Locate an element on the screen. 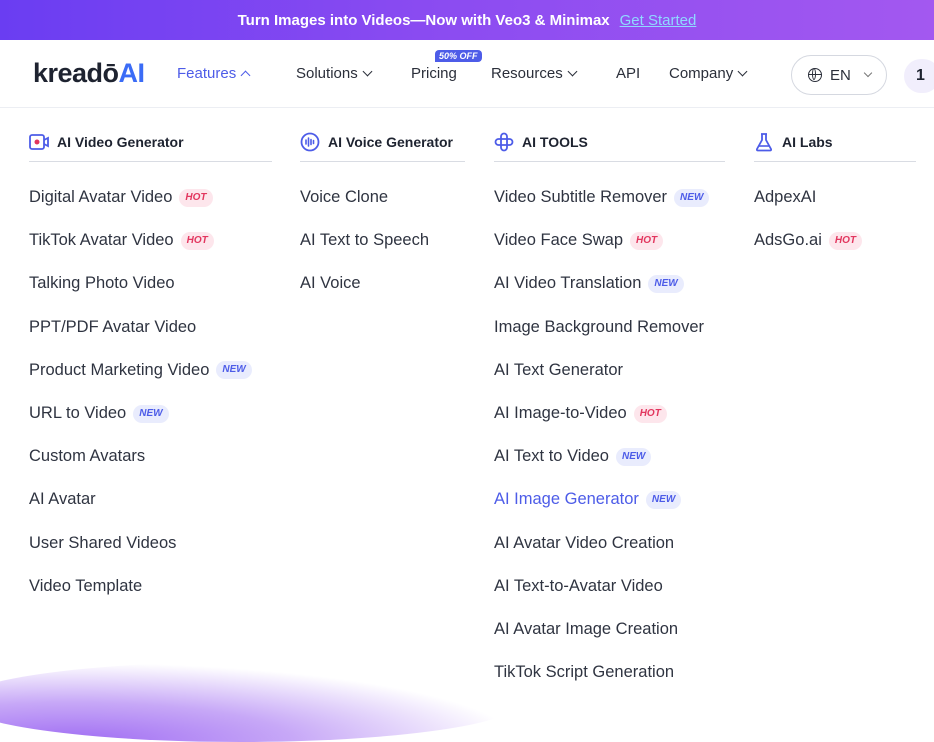 This screenshot has width=934, height=742. tools-cross-icon is located at coordinates (504, 142).